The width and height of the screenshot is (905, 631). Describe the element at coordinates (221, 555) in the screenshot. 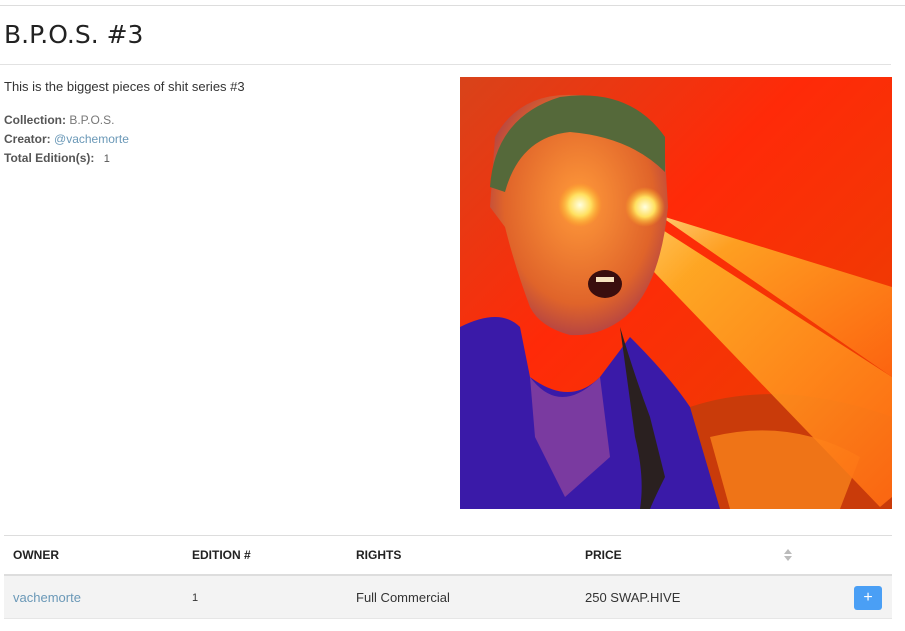

I see `header-edition: EDITION #` at that location.